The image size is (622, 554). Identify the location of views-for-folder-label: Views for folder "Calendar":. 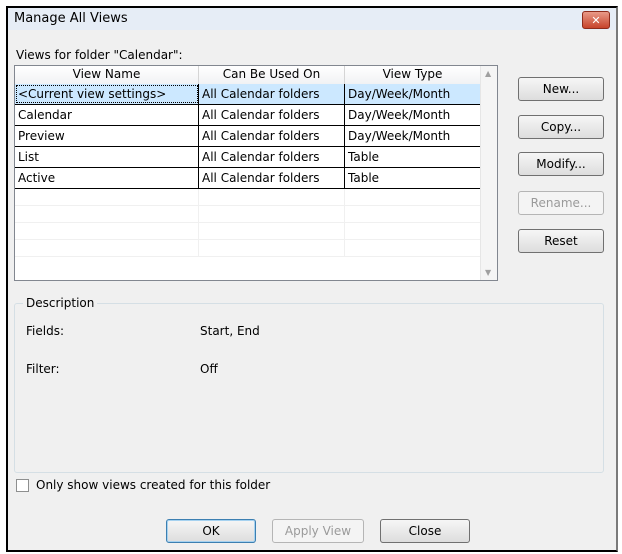
(99, 55).